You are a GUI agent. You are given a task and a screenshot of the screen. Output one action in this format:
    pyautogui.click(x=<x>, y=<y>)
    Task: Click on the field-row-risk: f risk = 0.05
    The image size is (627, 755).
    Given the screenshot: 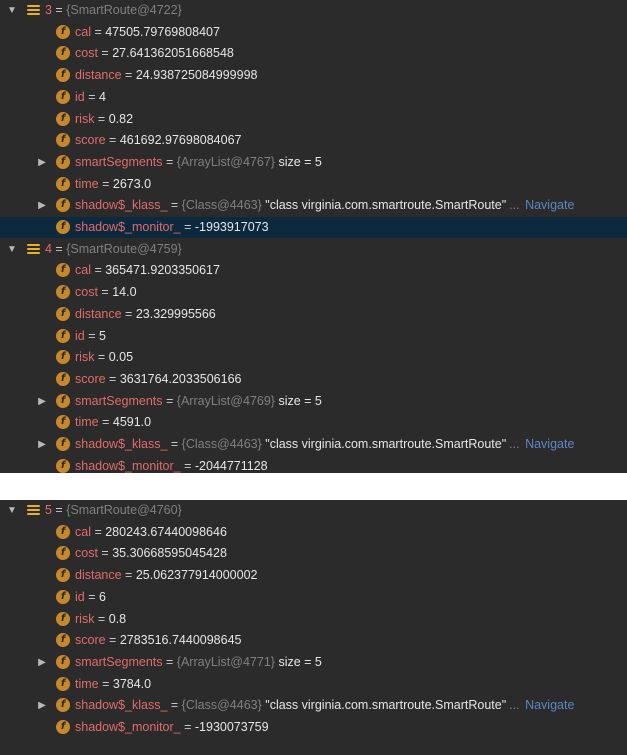 What is the action you would take?
    pyautogui.click(x=313, y=357)
    